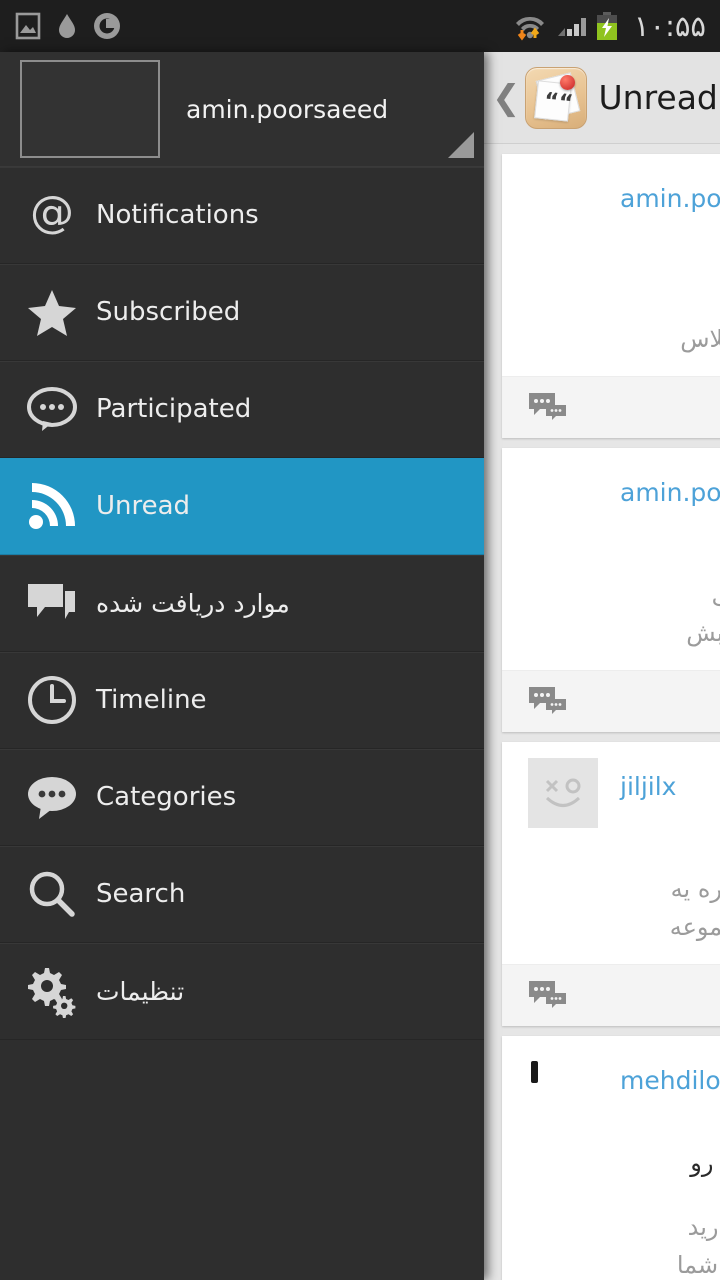 This screenshot has height=1280, width=720. I want to click on profile-header: amin.poorsaeed, so click(242, 109).